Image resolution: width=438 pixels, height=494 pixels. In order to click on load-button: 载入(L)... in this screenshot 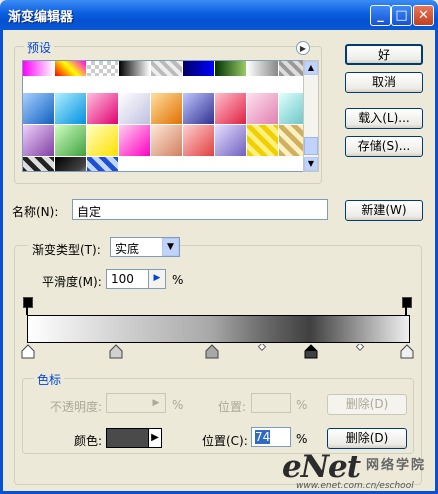, I will do `click(384, 118)`.